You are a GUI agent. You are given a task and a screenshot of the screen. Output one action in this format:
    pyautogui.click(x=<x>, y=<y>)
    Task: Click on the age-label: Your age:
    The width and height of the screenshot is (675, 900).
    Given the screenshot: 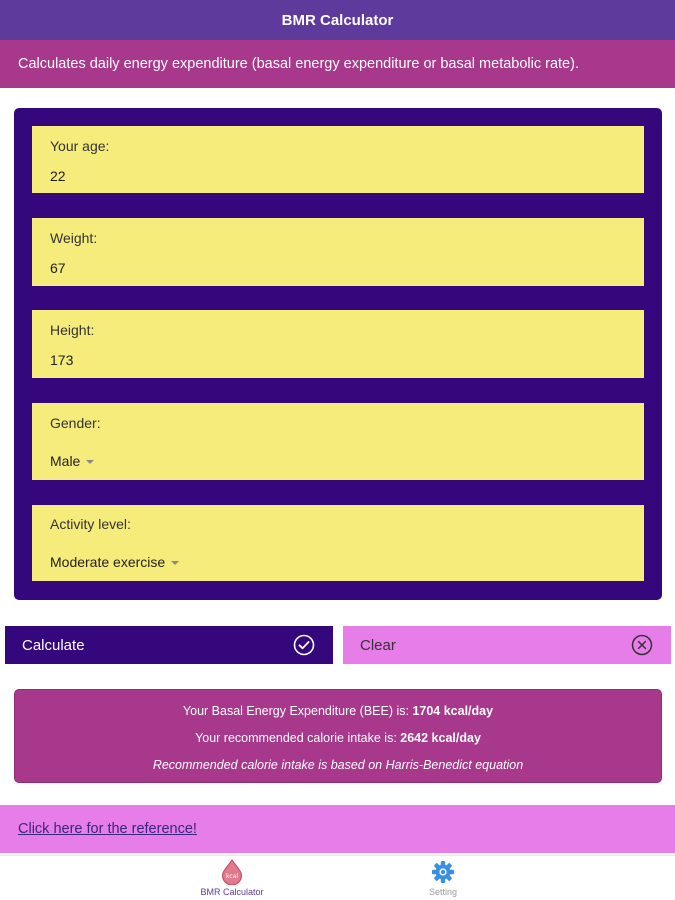 What is the action you would take?
    pyautogui.click(x=80, y=146)
    